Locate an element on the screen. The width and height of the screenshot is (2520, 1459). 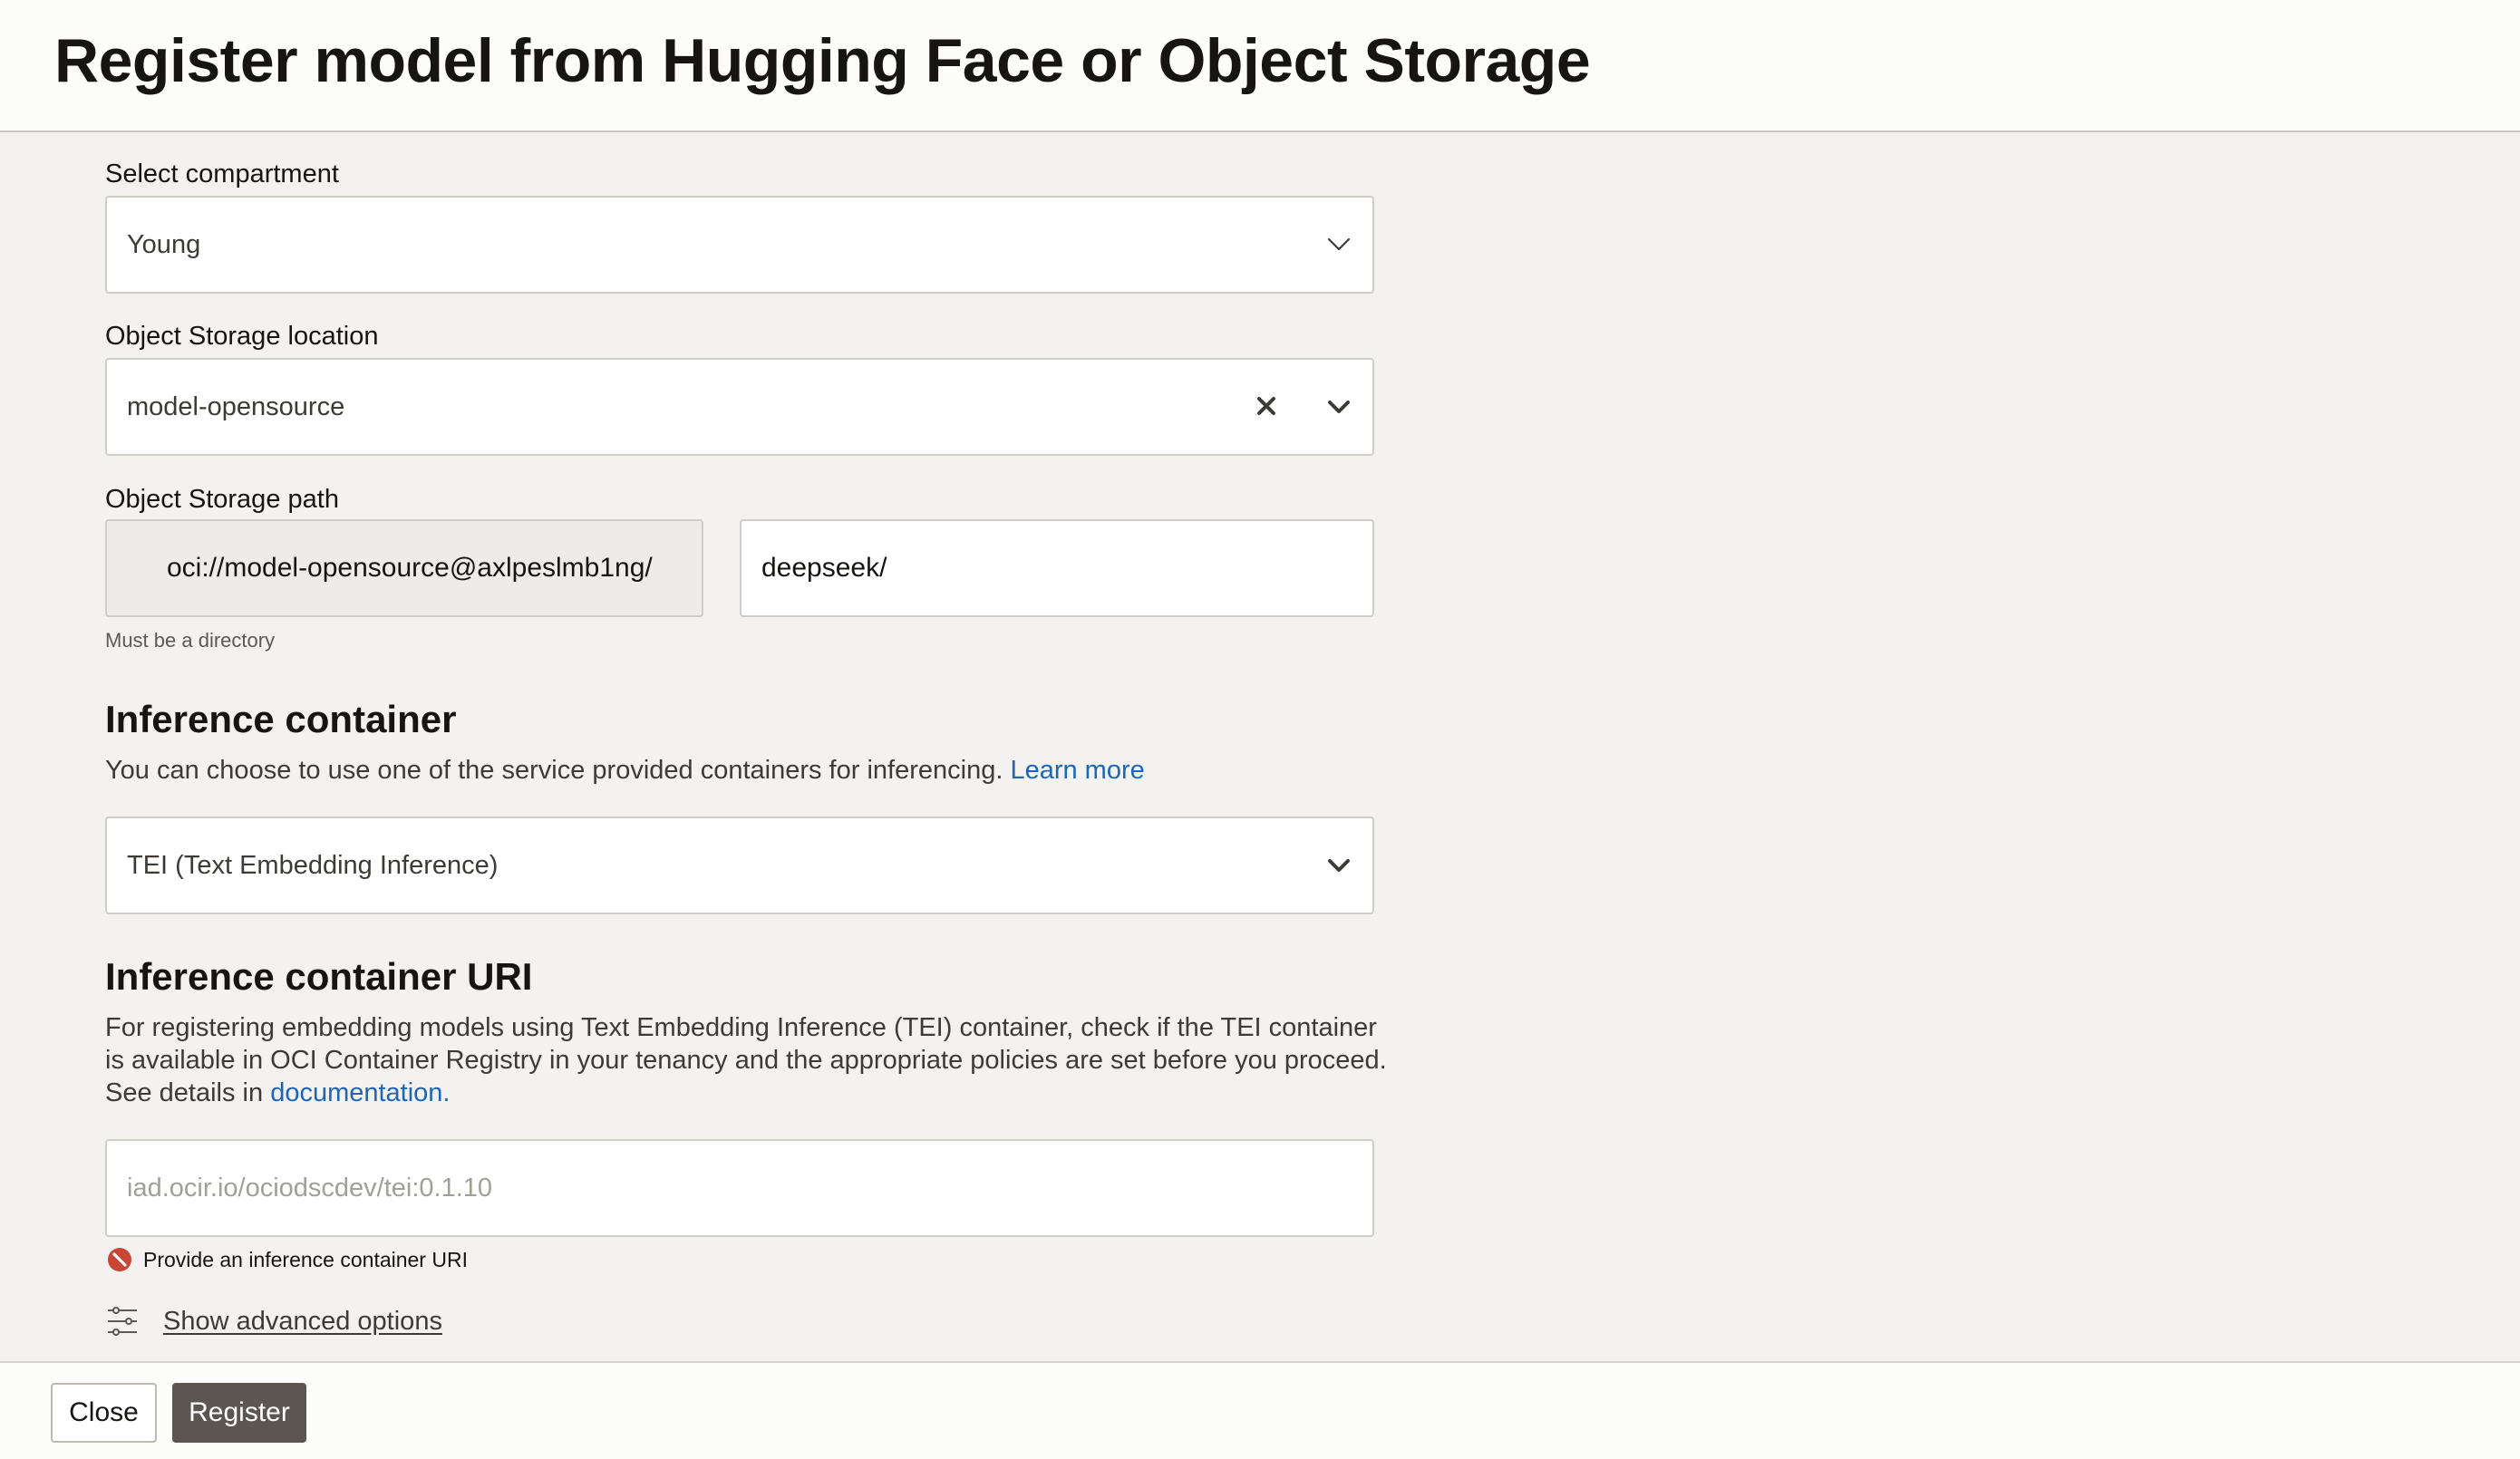
storage-path-input: deepseek/ is located at coordinates (1057, 568).